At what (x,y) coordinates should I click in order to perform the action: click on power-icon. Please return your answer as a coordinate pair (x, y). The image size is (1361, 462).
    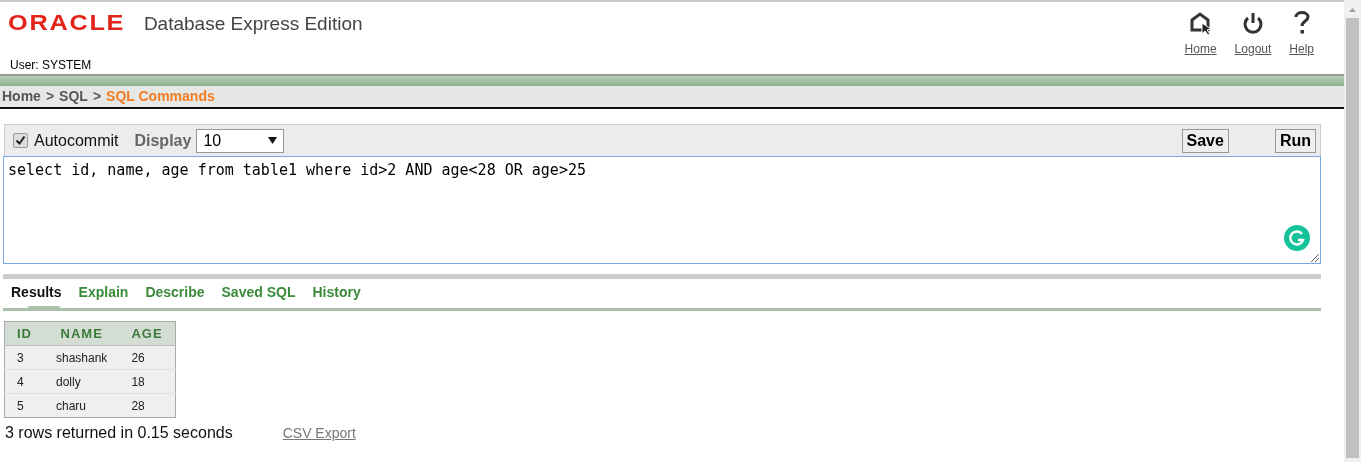
    Looking at the image, I should click on (1252, 23).